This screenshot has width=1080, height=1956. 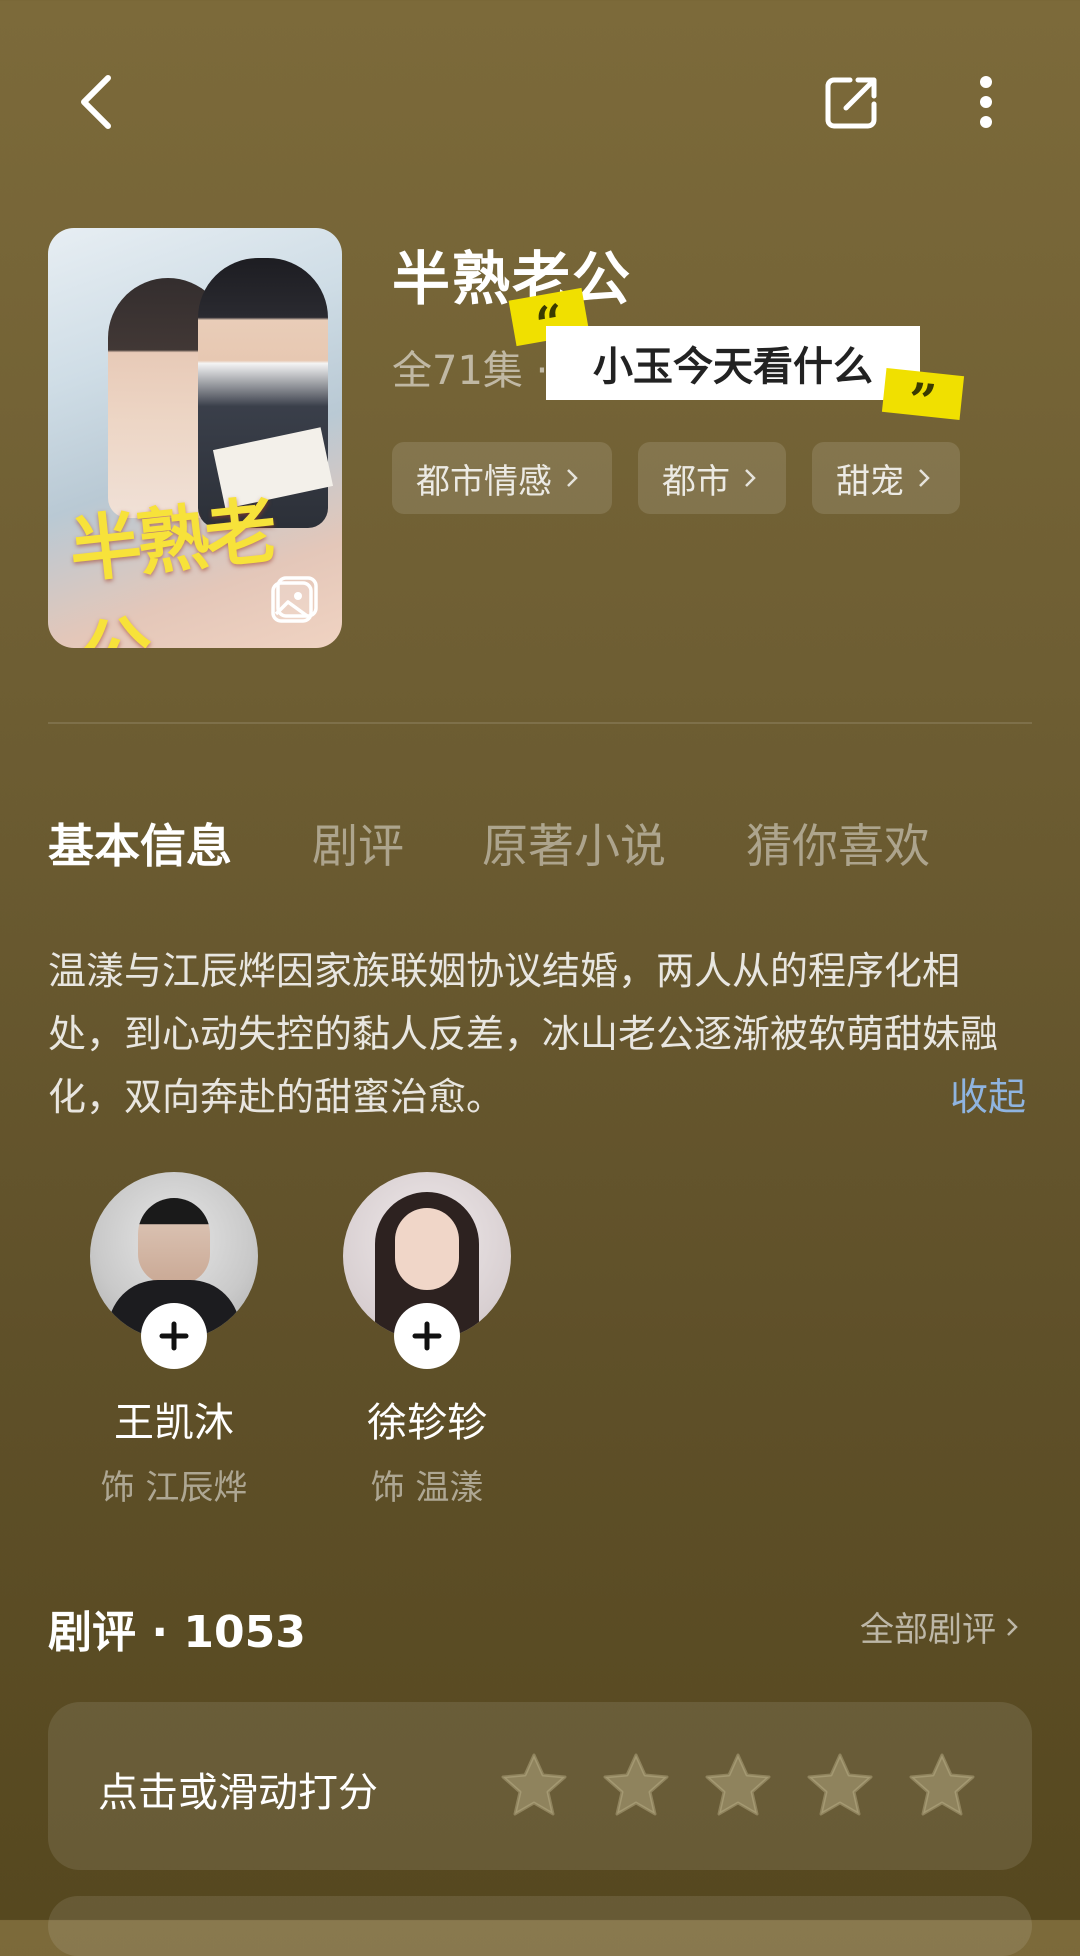 What do you see at coordinates (540, 1926) in the screenshot?
I see `review-card` at bounding box center [540, 1926].